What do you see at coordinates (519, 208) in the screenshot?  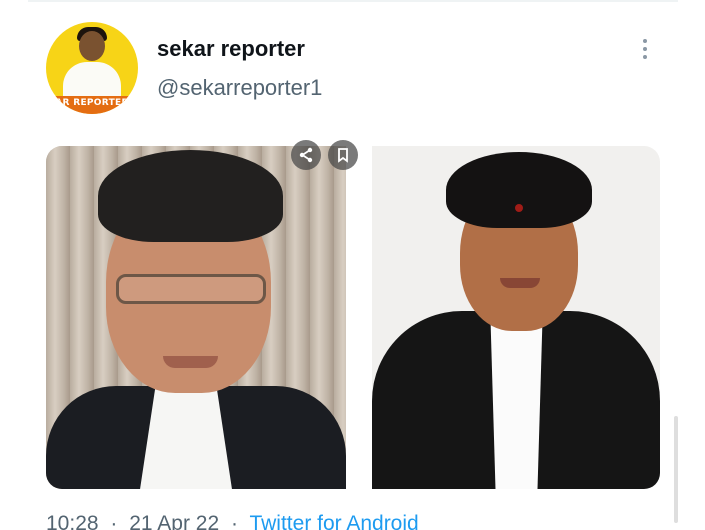 I see `bindi` at bounding box center [519, 208].